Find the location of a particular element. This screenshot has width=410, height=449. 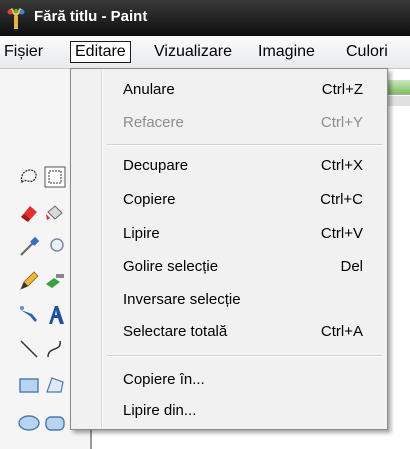

menu-item-copy: Copiere Ctrl+C is located at coordinates (243, 200).